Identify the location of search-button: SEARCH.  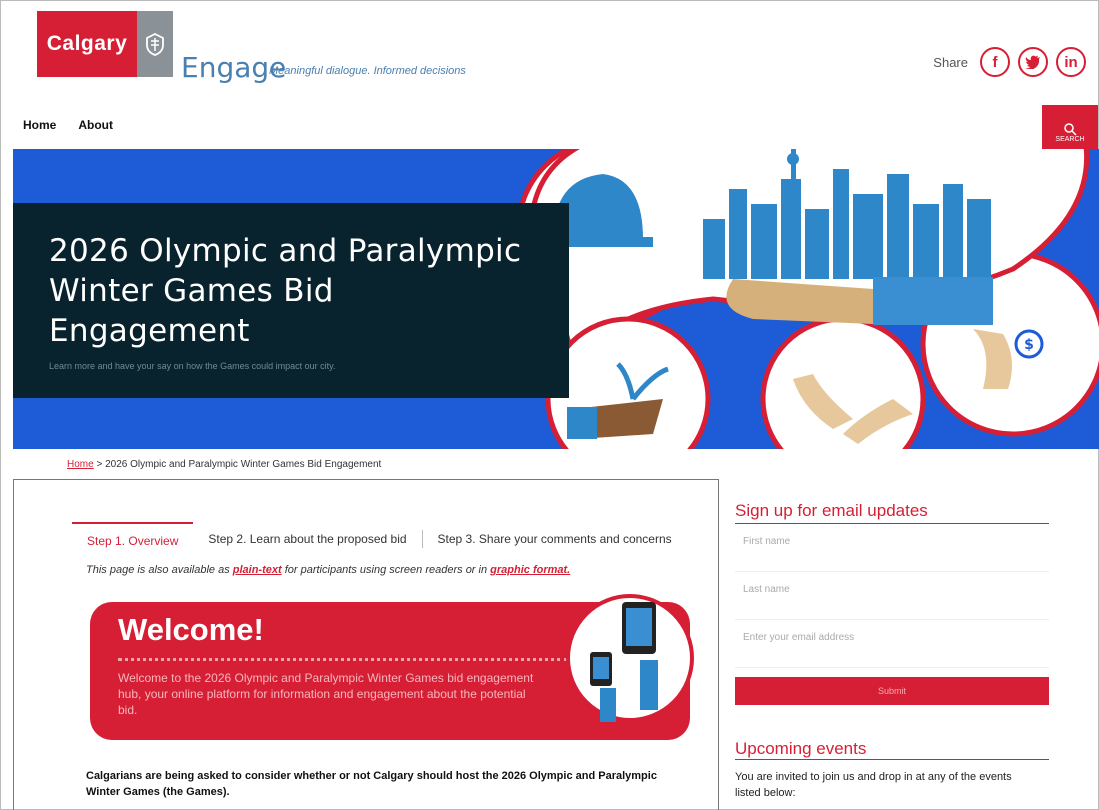
(1070, 127).